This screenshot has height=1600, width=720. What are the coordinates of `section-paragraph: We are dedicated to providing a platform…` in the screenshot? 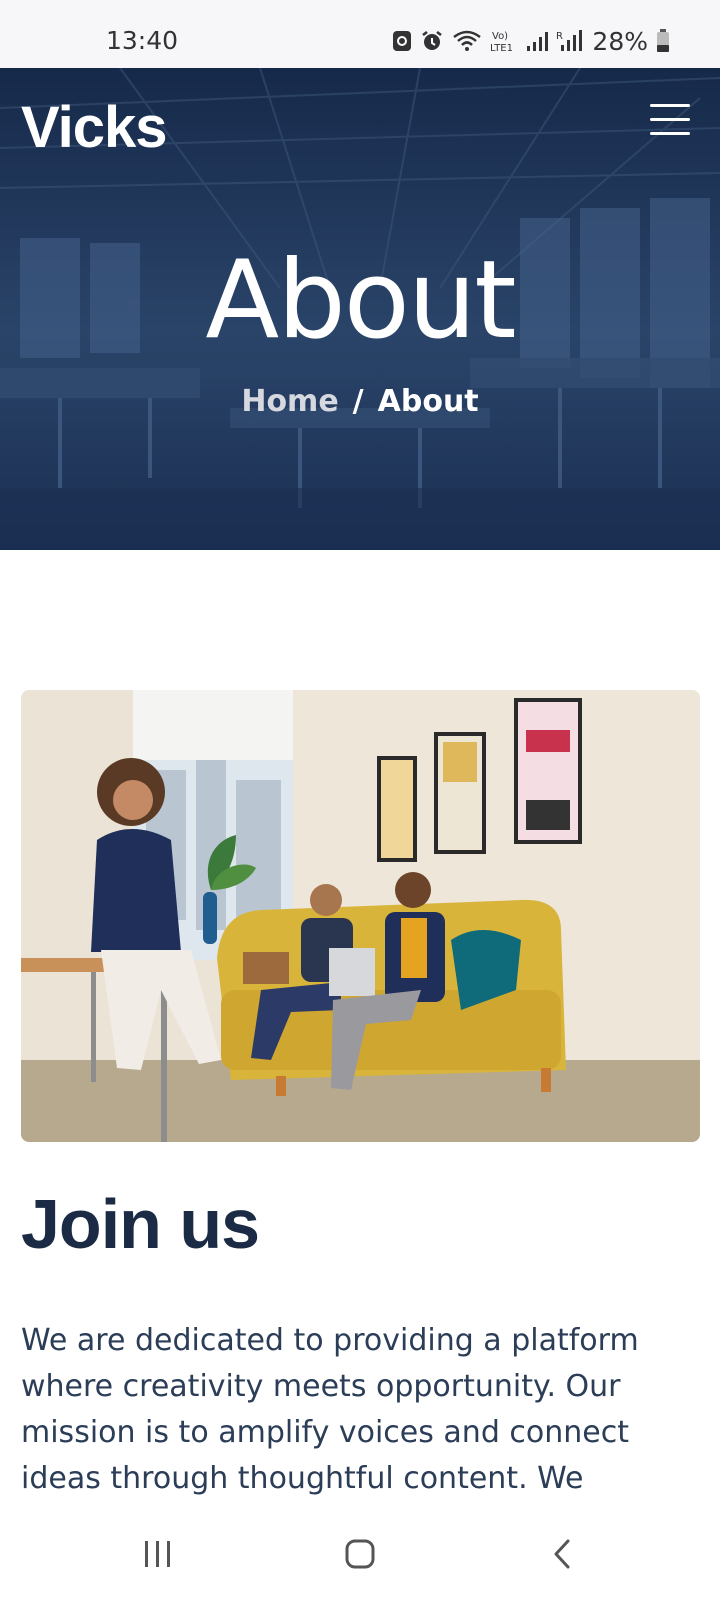 It's located at (330, 1409).